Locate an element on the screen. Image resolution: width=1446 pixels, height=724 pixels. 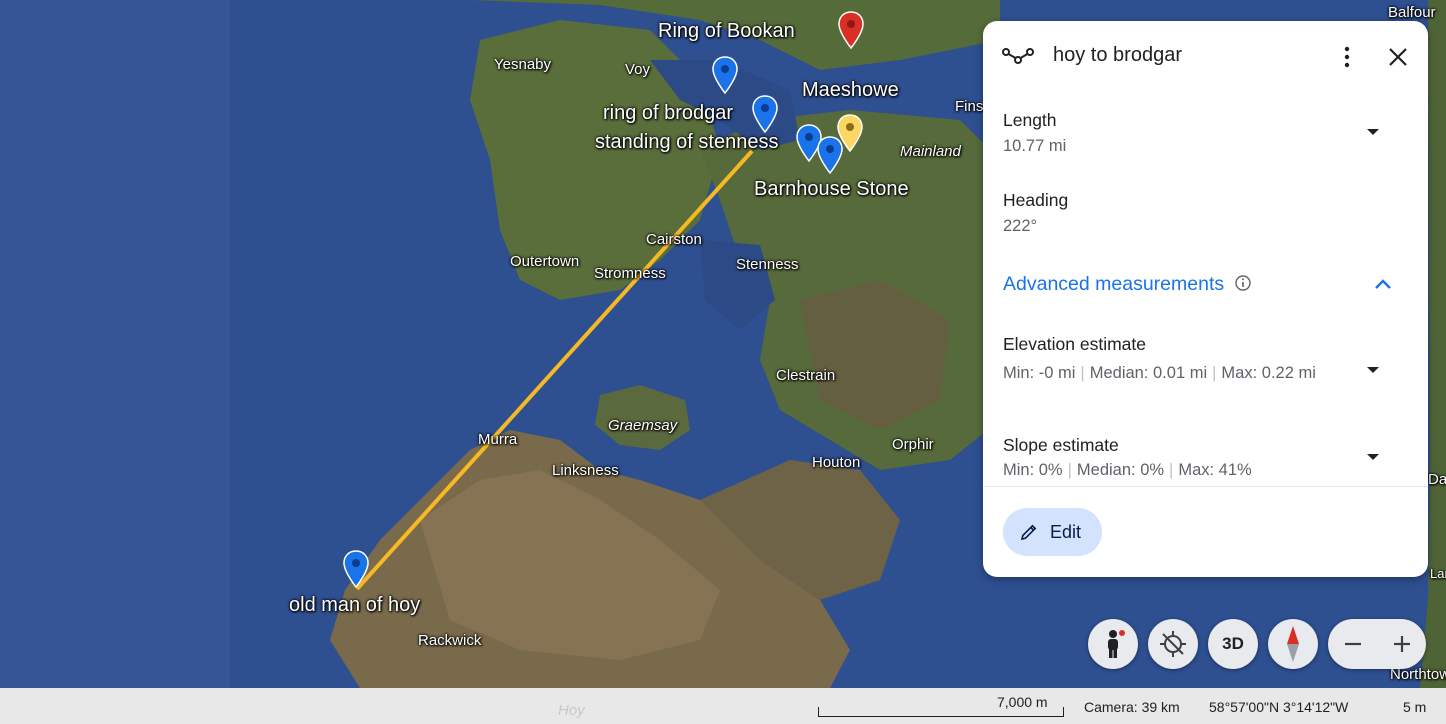
ground-elevation: 5 m is located at coordinates (1415, 707).